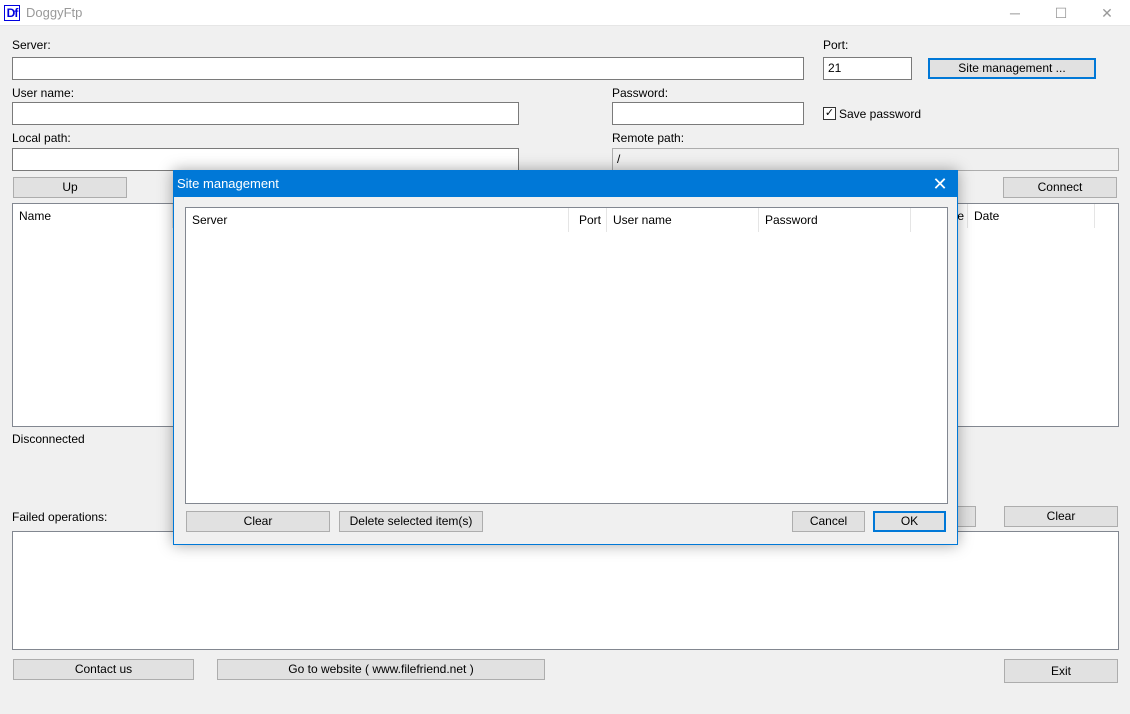 Image resolution: width=1130 pixels, height=714 pixels. What do you see at coordinates (265, 113) in the screenshot?
I see `username-input` at bounding box center [265, 113].